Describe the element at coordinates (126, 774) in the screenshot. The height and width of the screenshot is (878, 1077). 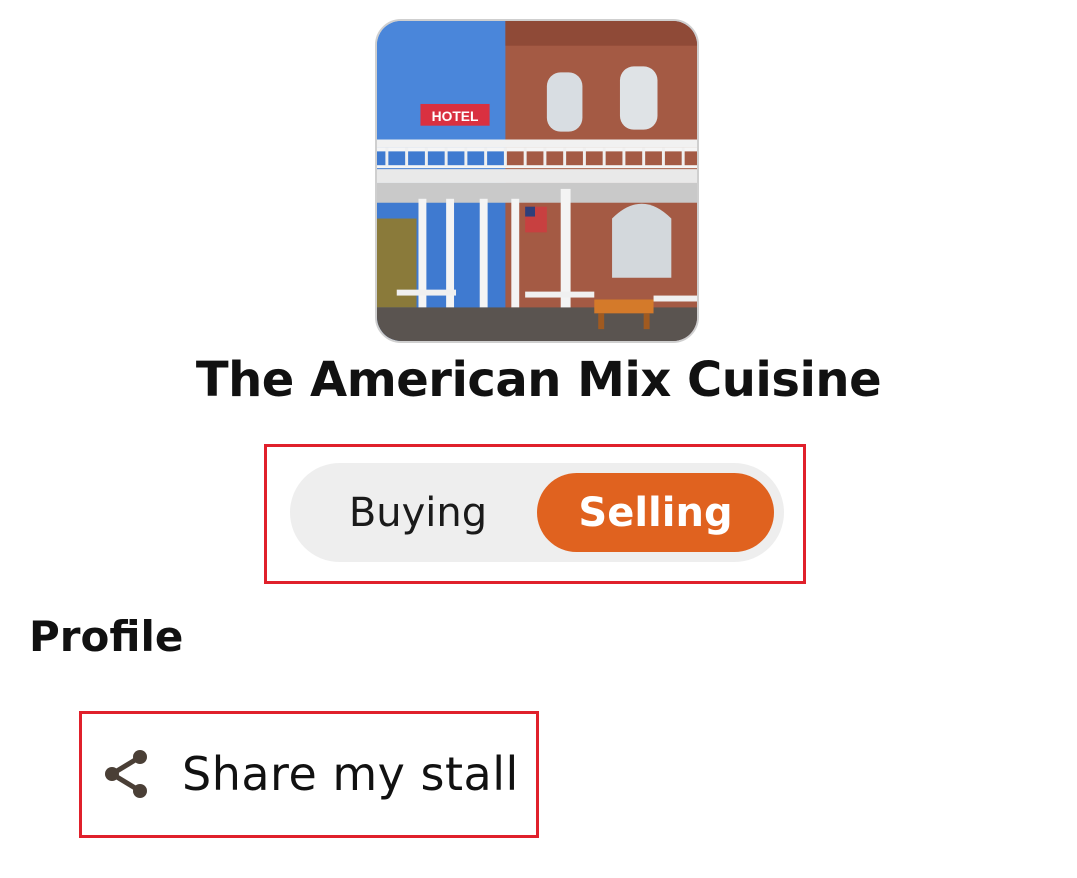
I see `share-icon` at that location.